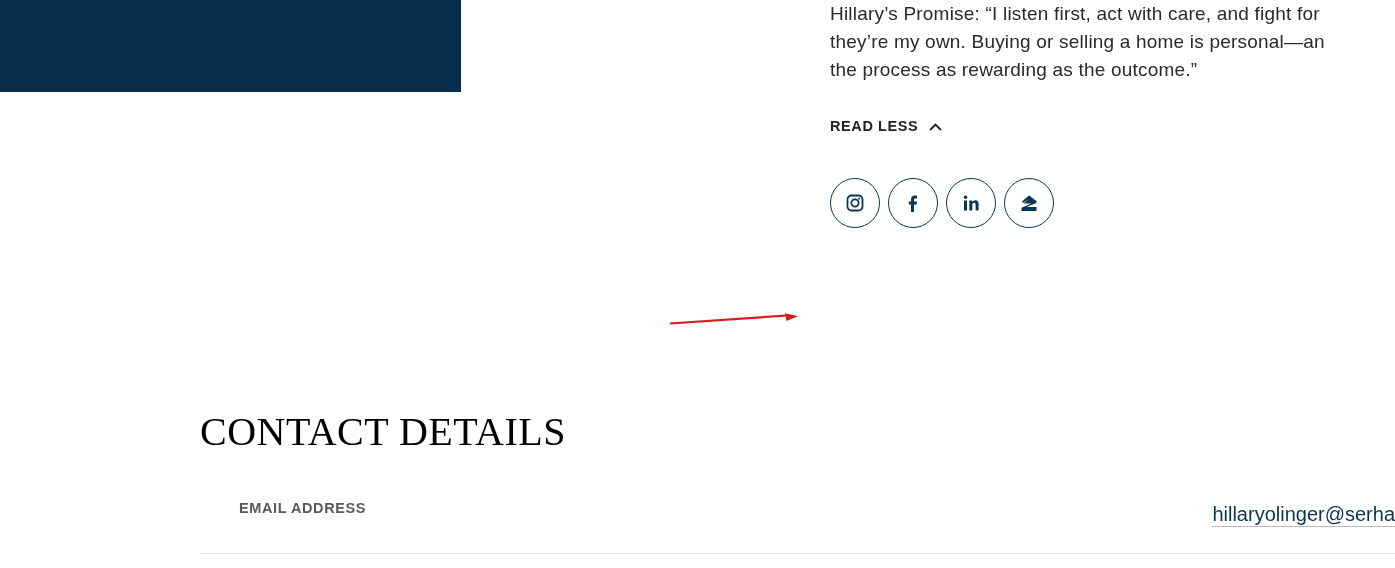 The width and height of the screenshot is (1395, 568). Describe the element at coordinates (1303, 514) in the screenshot. I see `email-link: hillaryolinger@serha` at that location.